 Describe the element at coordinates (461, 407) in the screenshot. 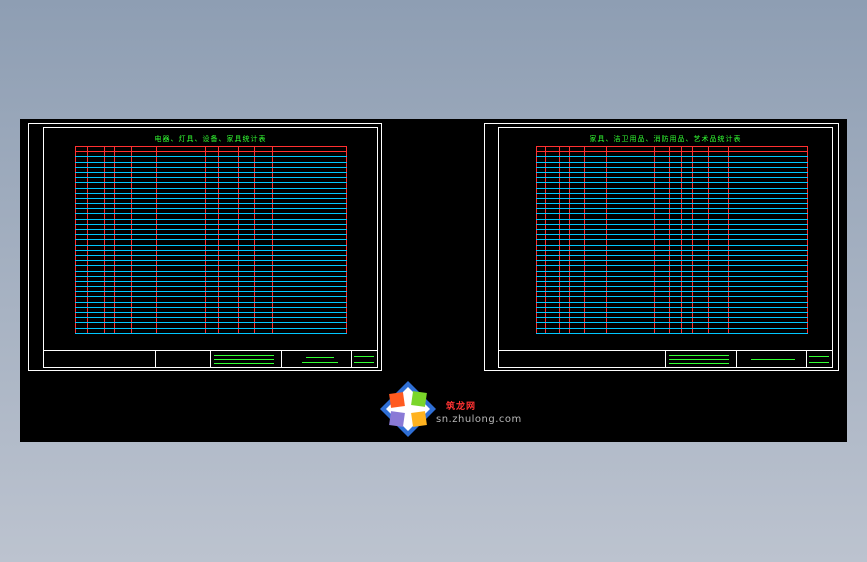

I see `watermark-brand: 筑龙网` at that location.